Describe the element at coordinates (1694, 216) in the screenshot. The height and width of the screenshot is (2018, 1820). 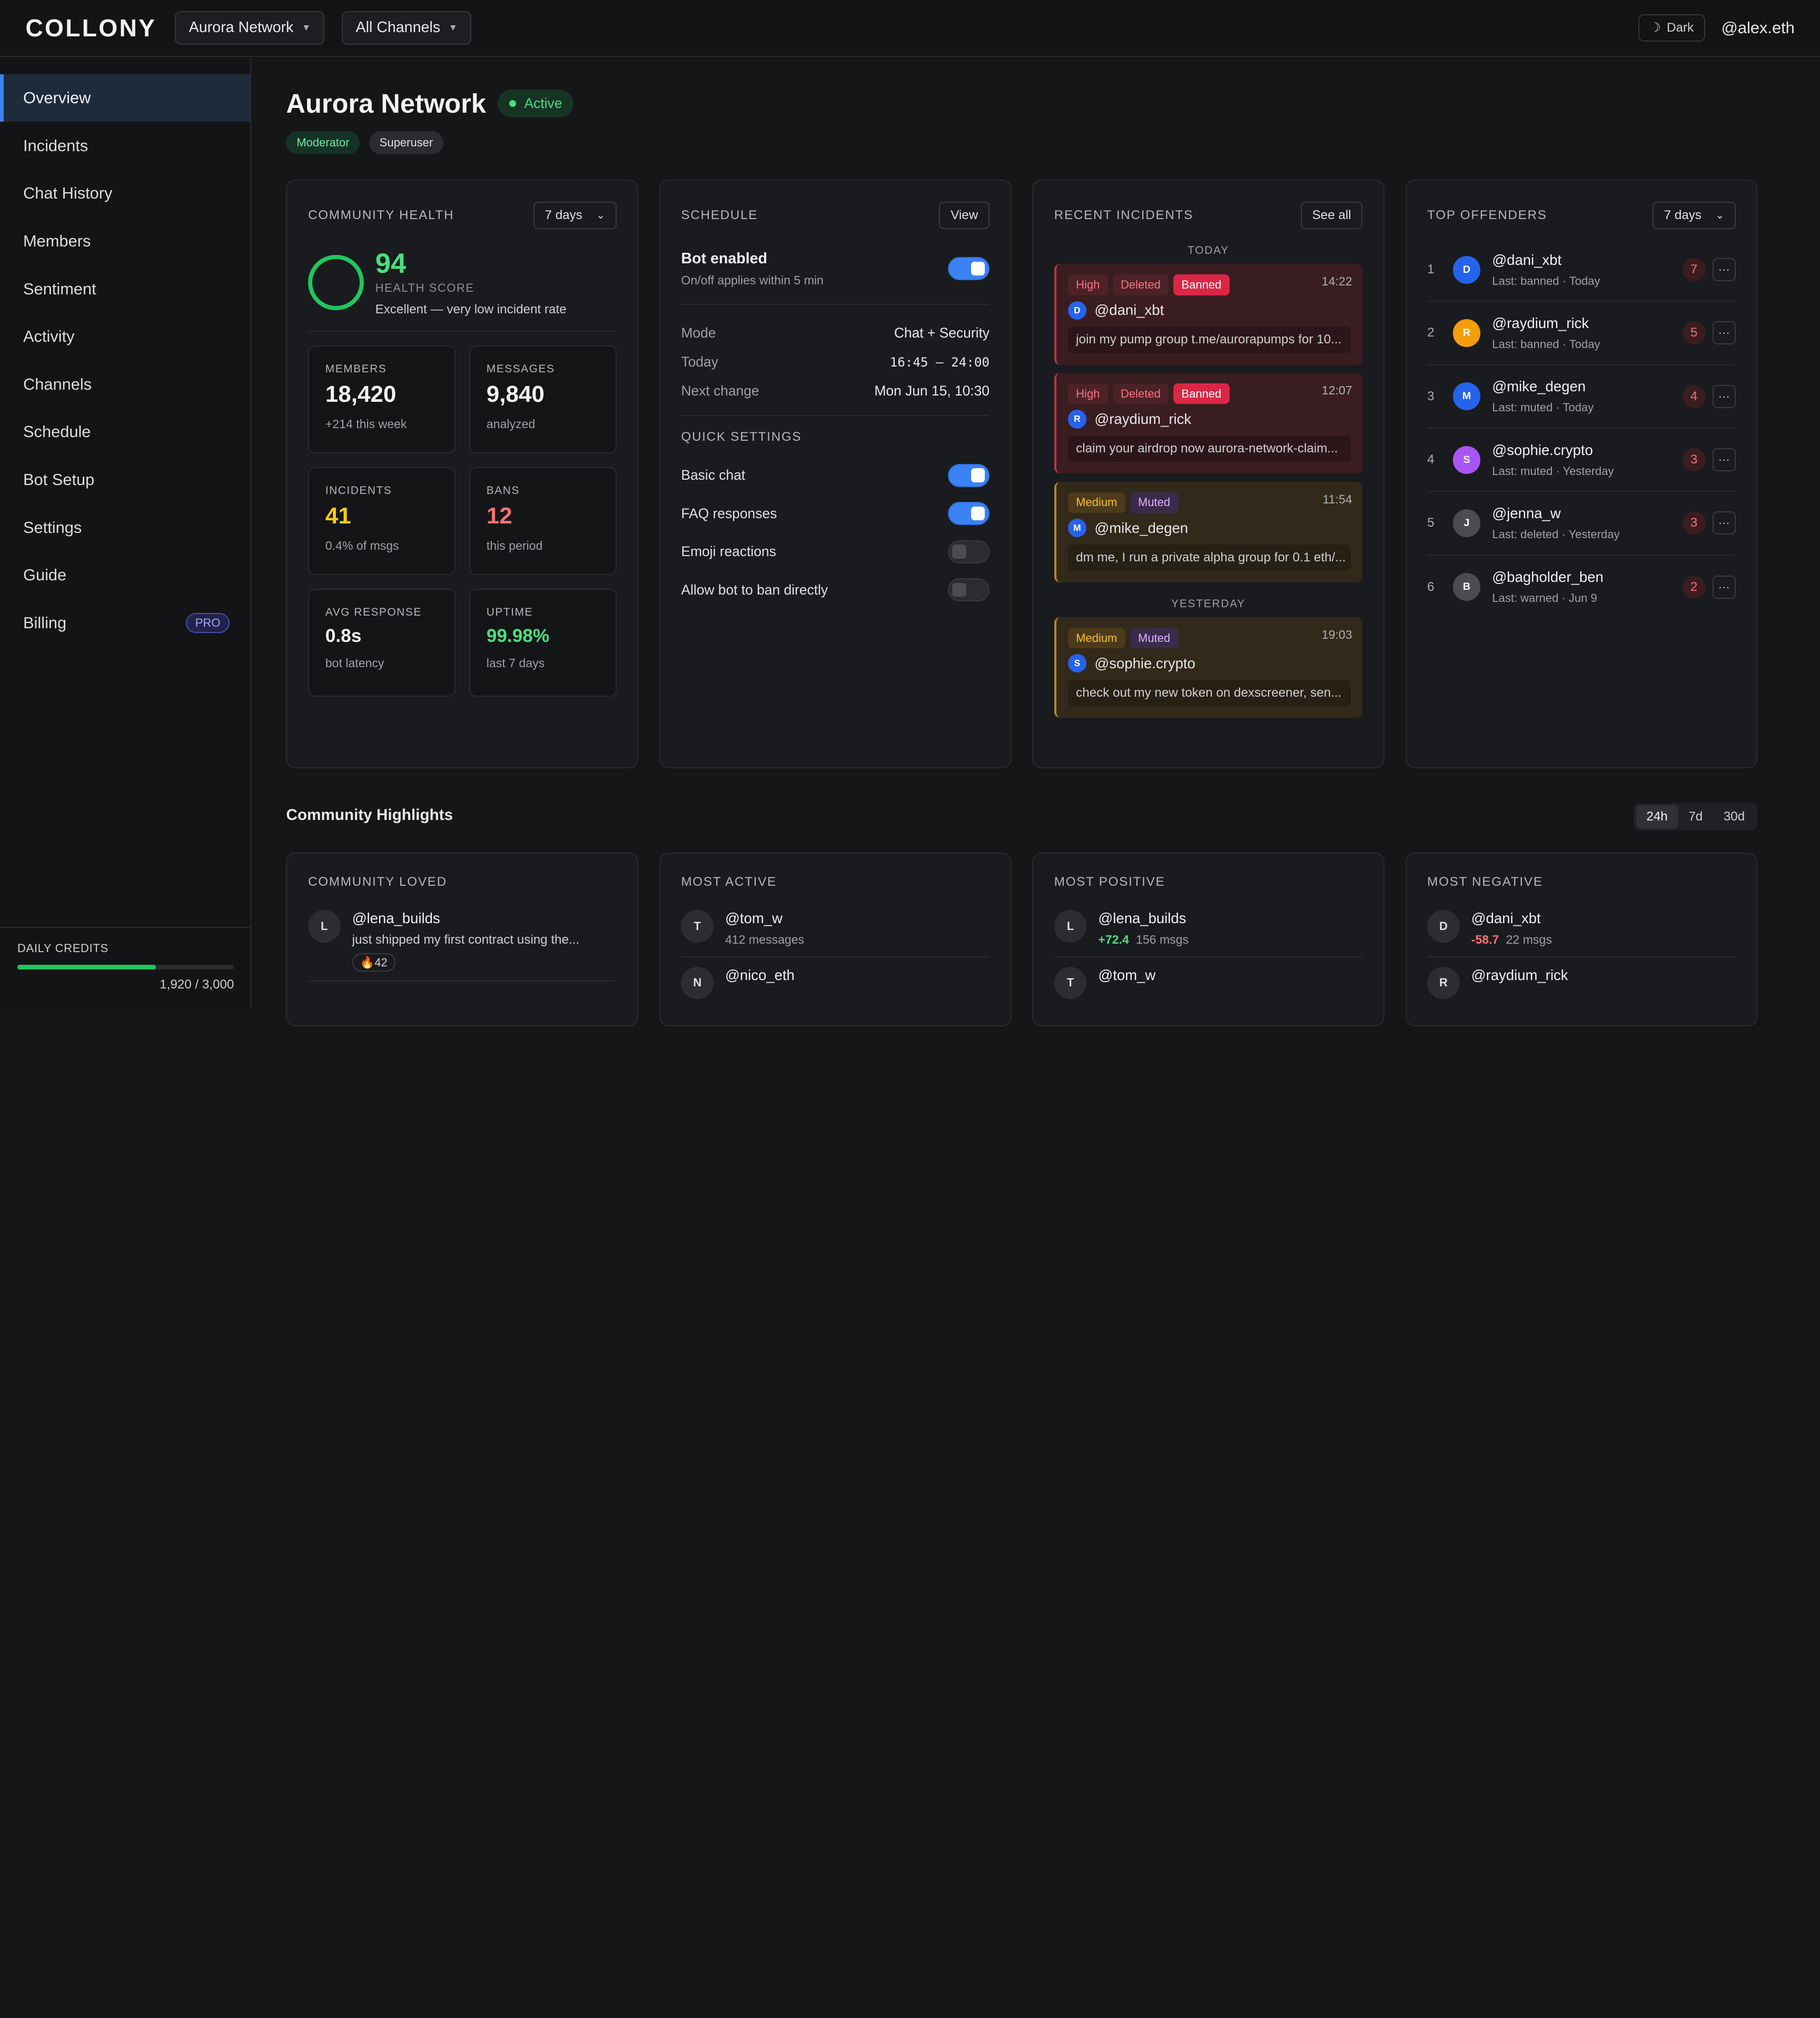
I see `offenders-range-select: 7 days ⌄` at that location.